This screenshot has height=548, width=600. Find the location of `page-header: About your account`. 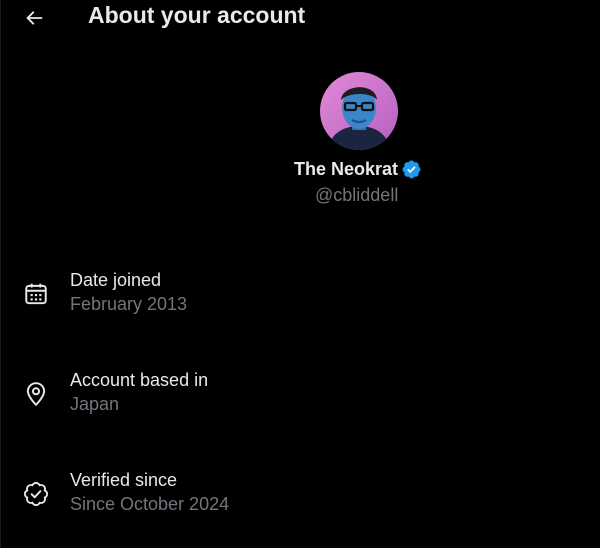

page-header: About your account is located at coordinates (300, 18).